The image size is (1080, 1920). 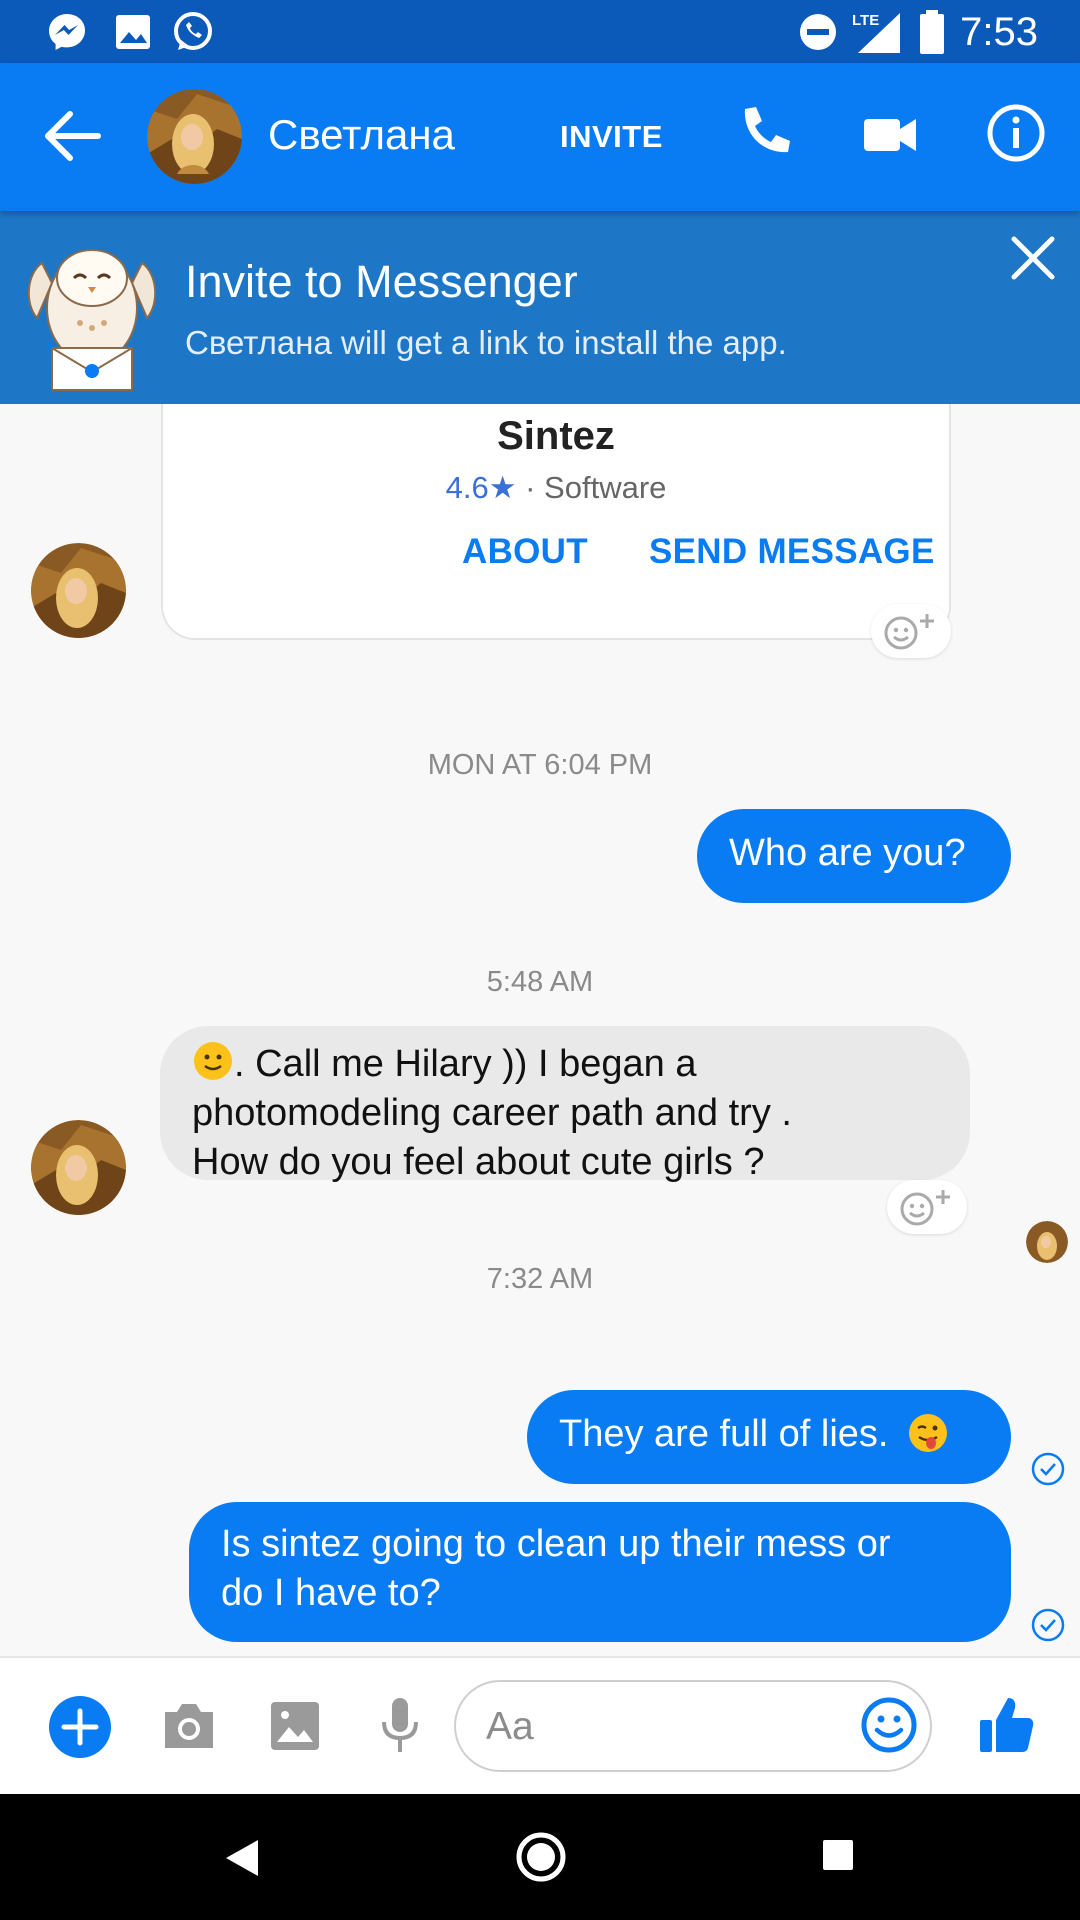 I want to click on system-navigation-bar, so click(x=540, y=1857).